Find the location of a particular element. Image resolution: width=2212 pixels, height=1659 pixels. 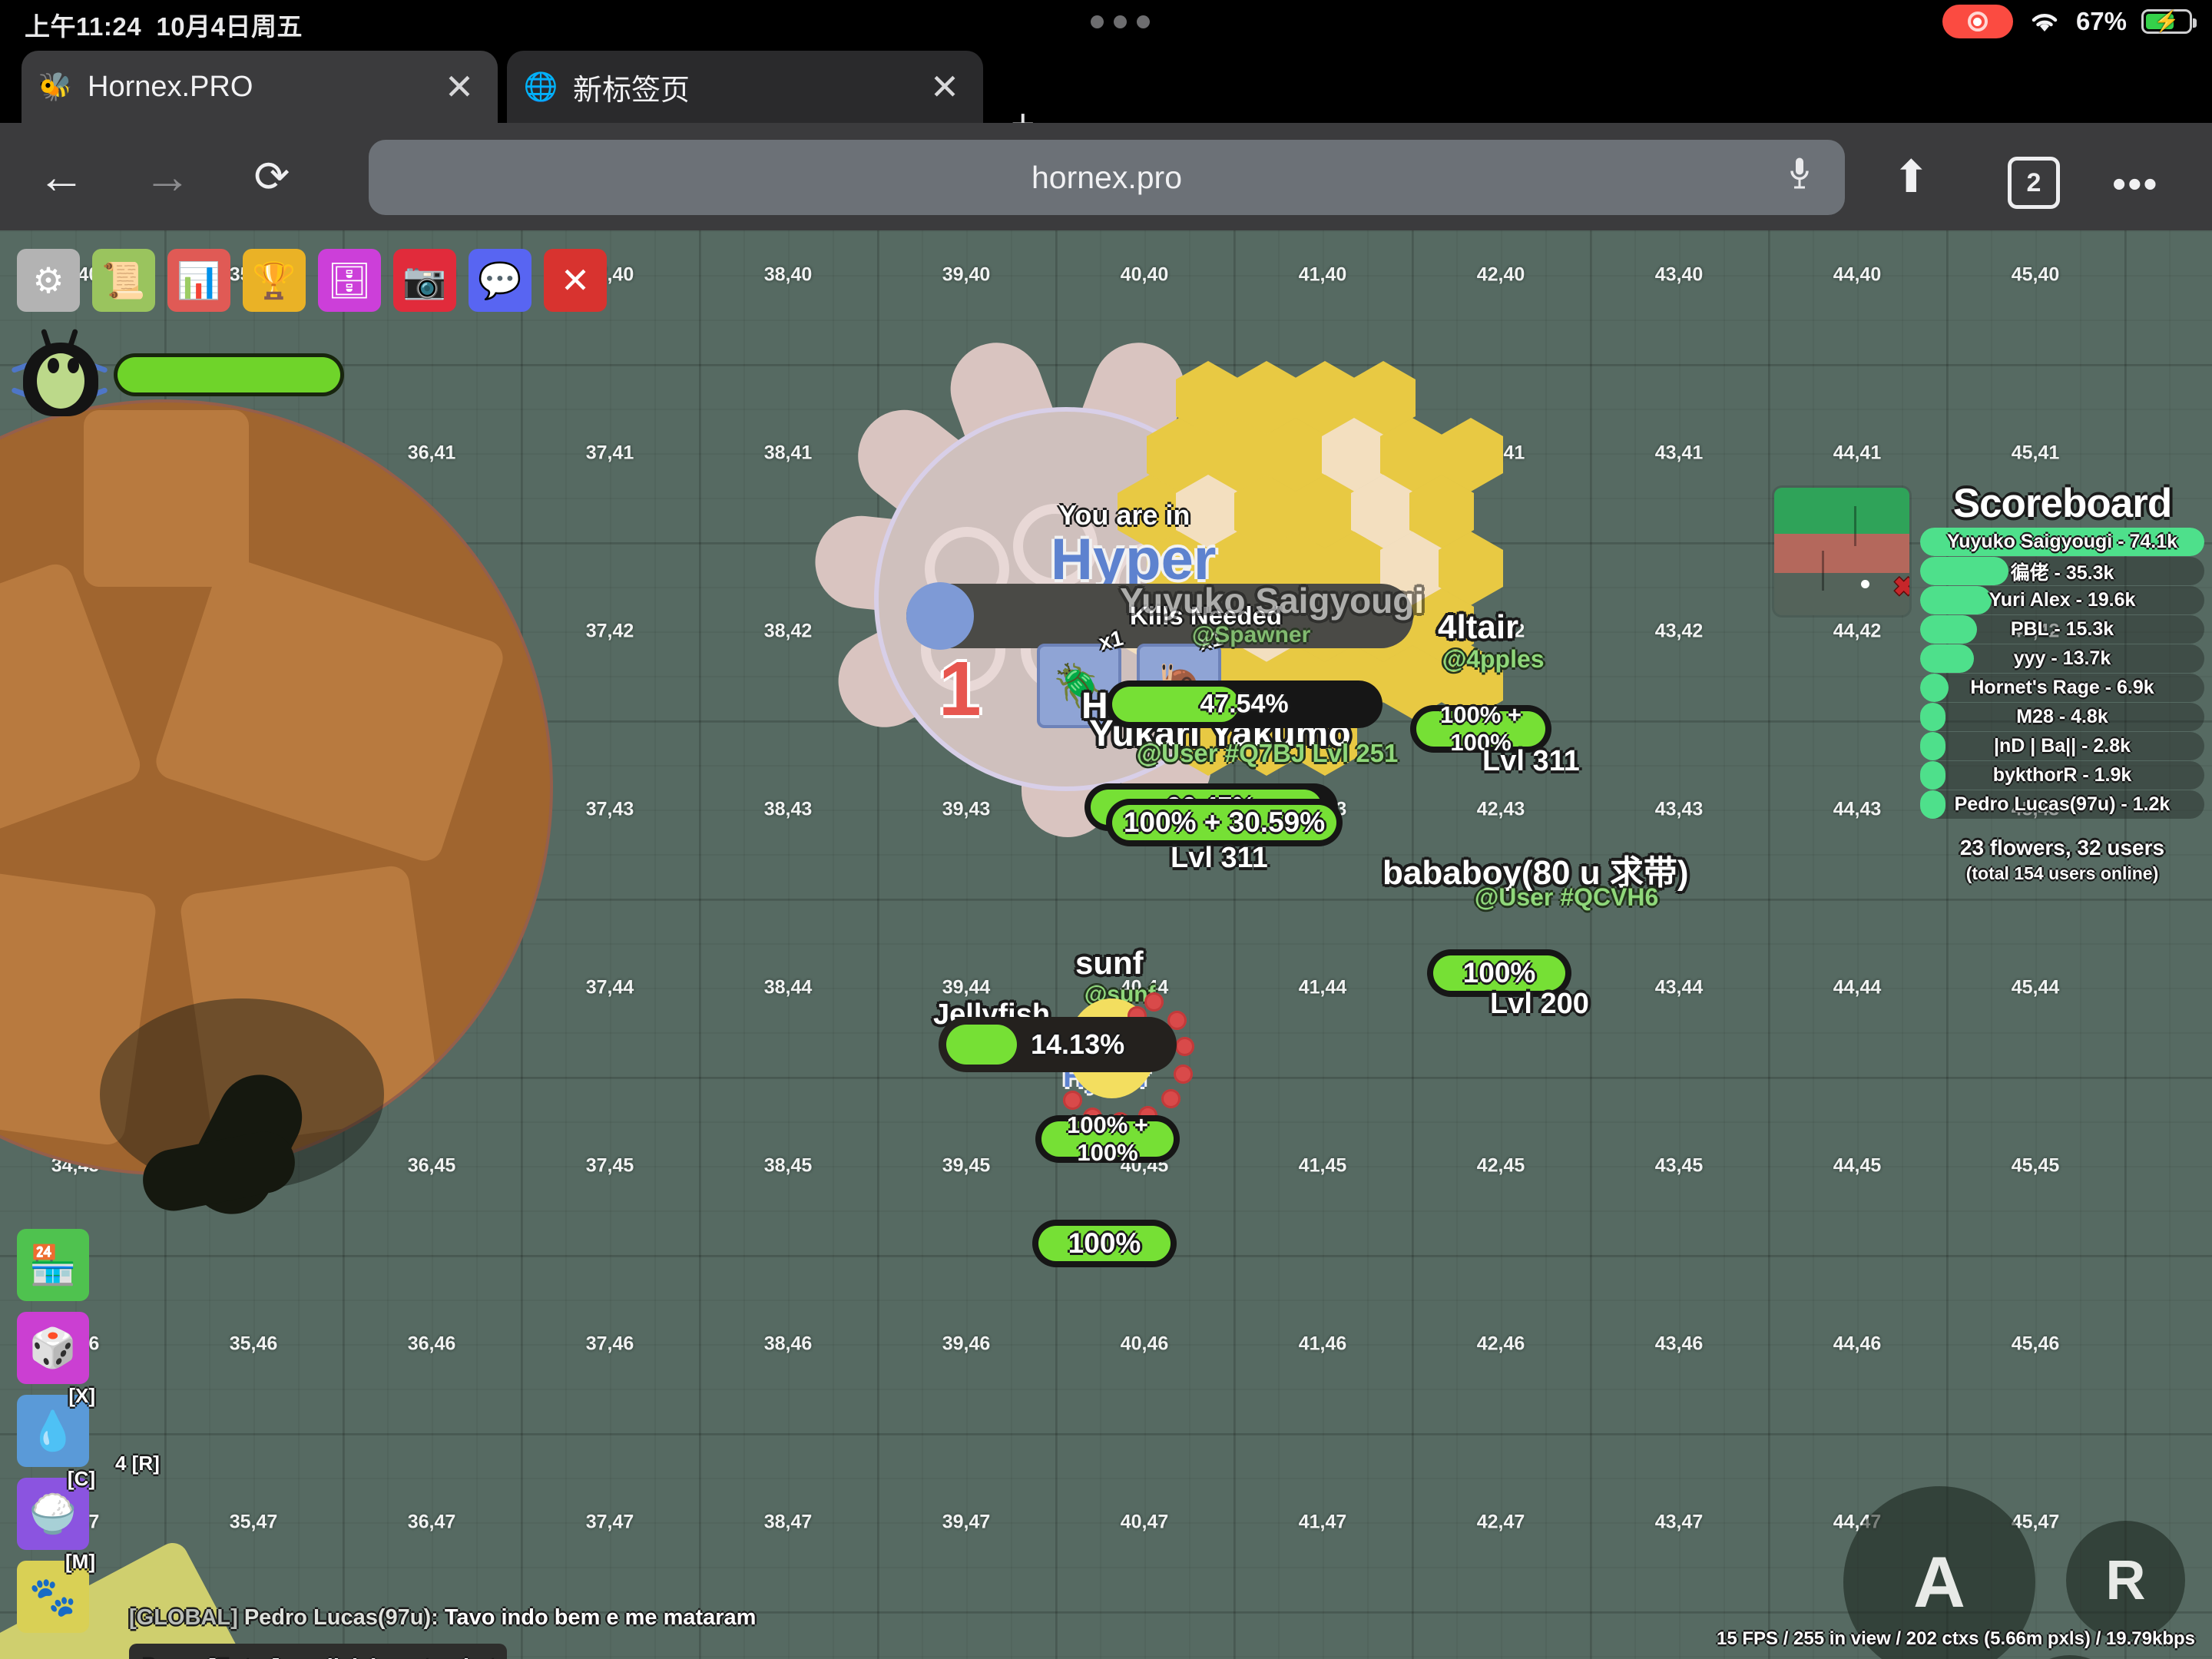

grid-coordinate: 38,41 is located at coordinates (788, 453).